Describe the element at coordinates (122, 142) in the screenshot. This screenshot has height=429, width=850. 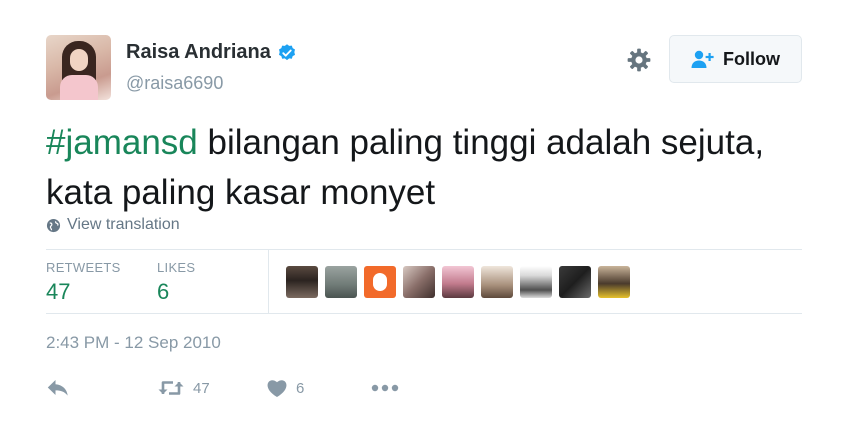
I see `hashtag-link: #jamansd` at that location.